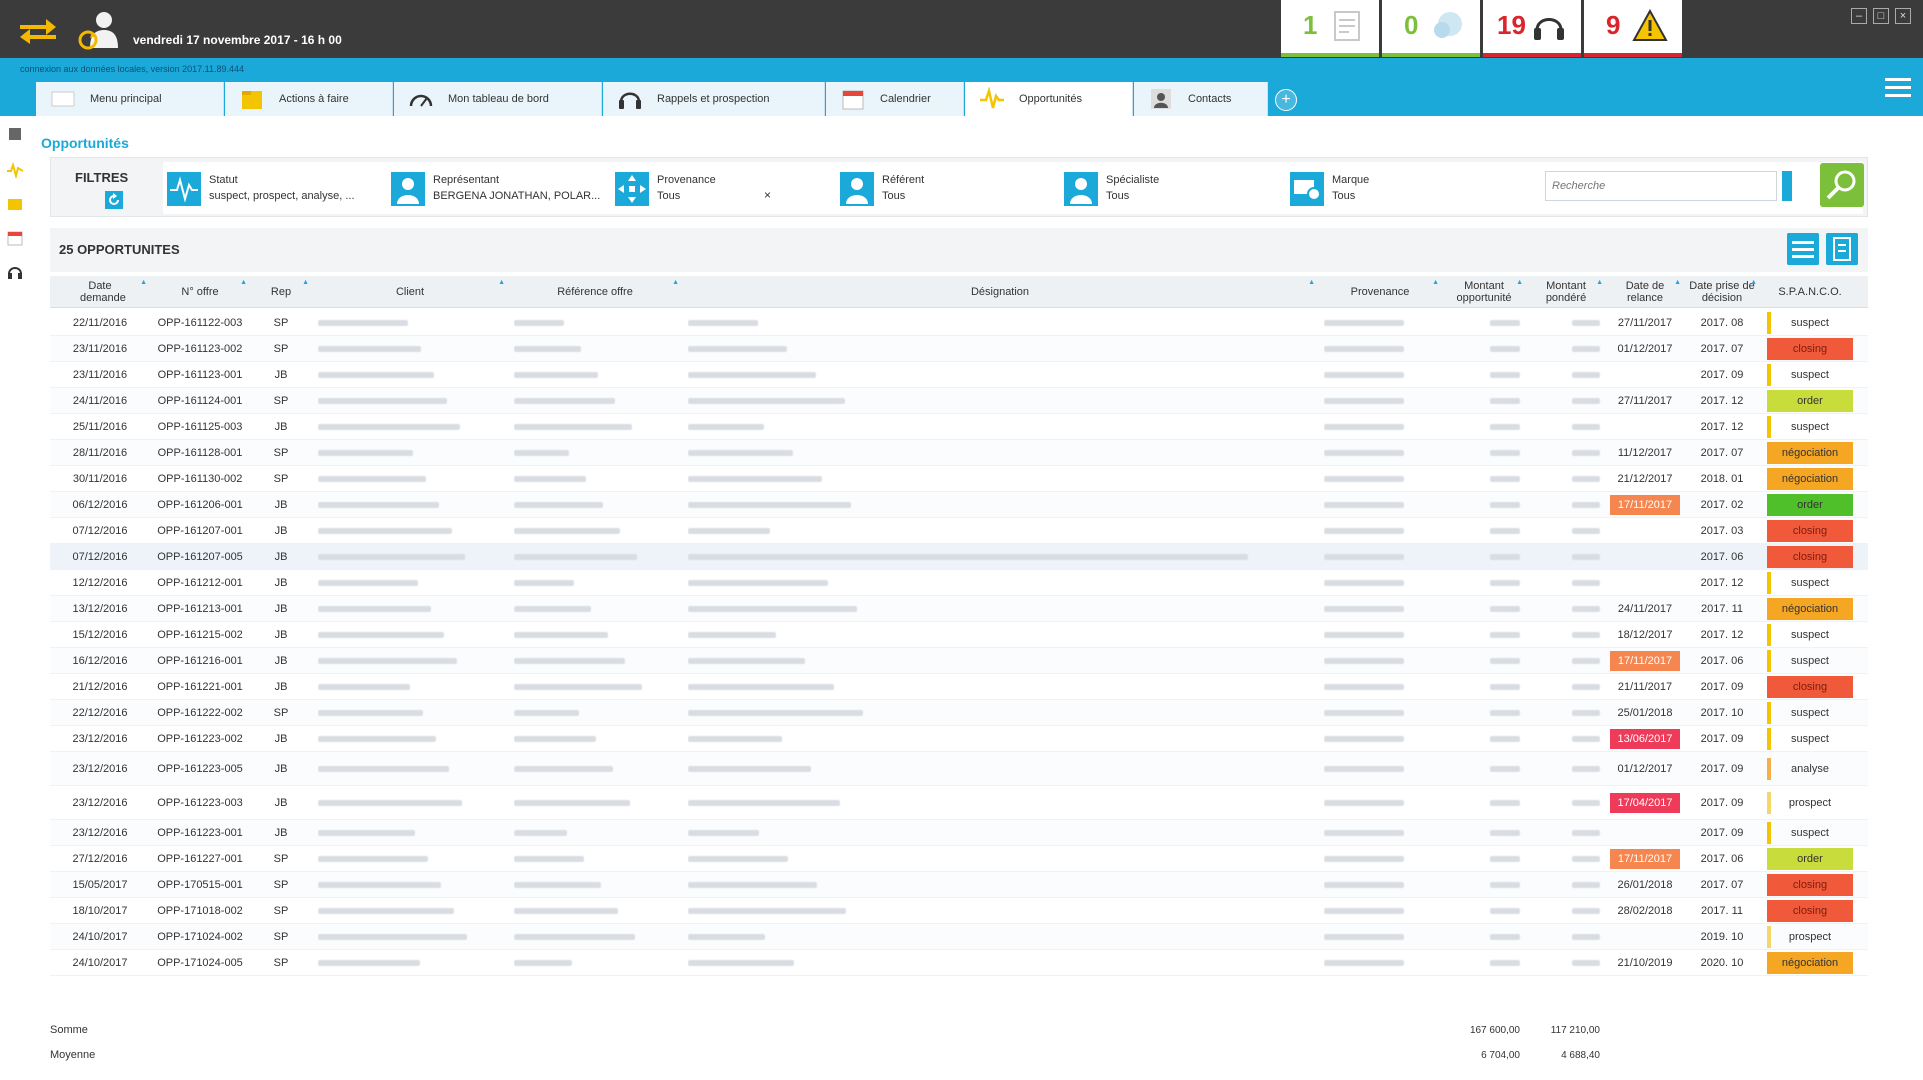 The height and width of the screenshot is (1080, 1923). I want to click on tab-contacts: Contacts, so click(1201, 99).